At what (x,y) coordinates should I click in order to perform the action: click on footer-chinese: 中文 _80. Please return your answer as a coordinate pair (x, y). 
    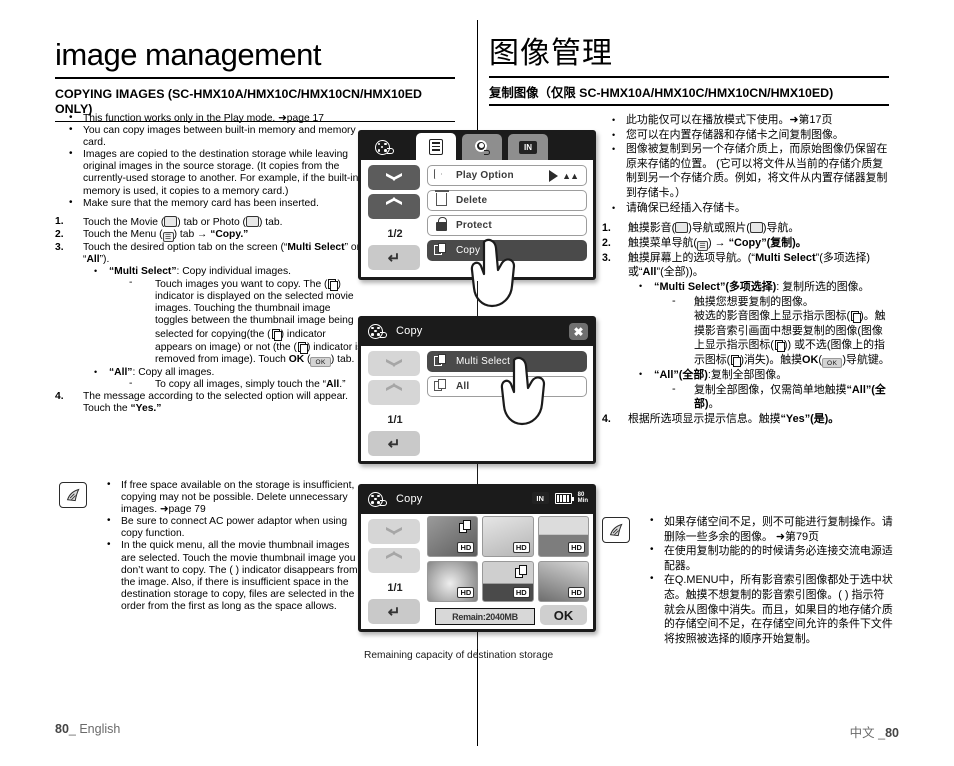
    Looking at the image, I should click on (874, 731).